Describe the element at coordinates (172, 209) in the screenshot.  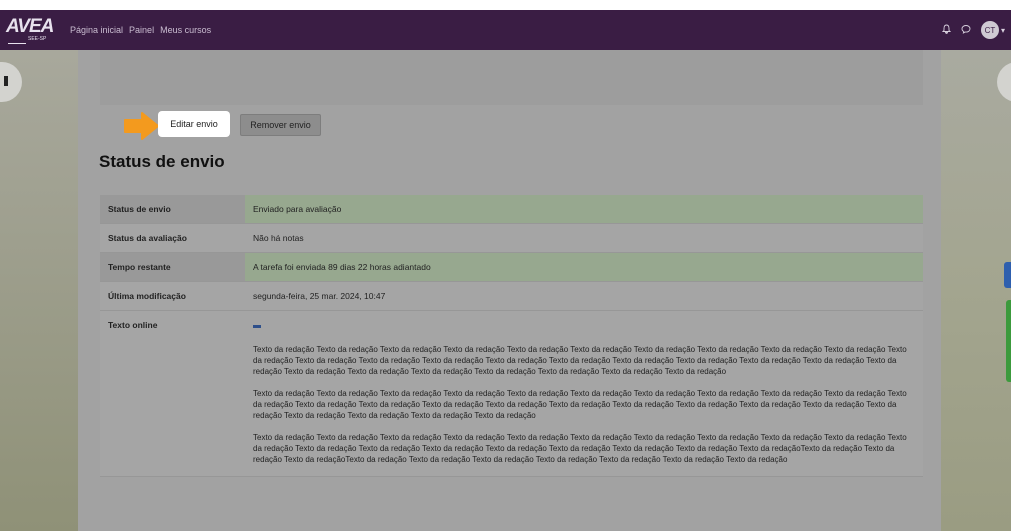
I see `row-label: Status de envio` at that location.